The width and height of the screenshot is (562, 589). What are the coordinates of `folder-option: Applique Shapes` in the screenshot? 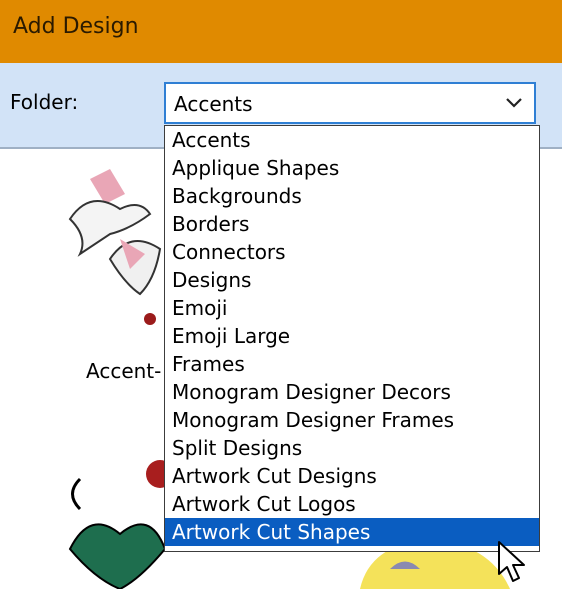 It's located at (352, 168).